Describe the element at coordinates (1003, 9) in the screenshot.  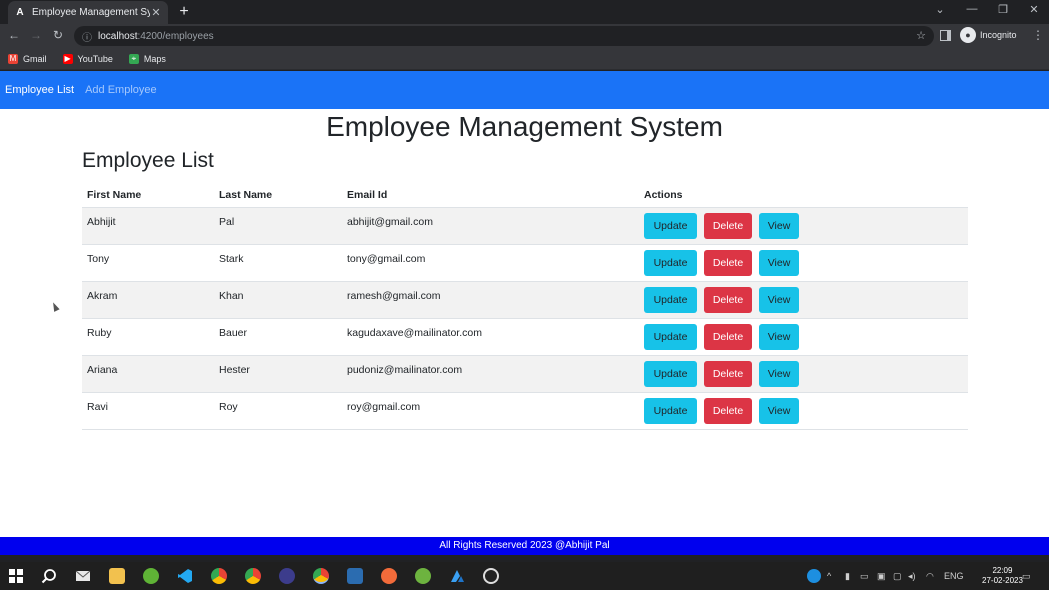
I see `restore-button: ❐` at that location.